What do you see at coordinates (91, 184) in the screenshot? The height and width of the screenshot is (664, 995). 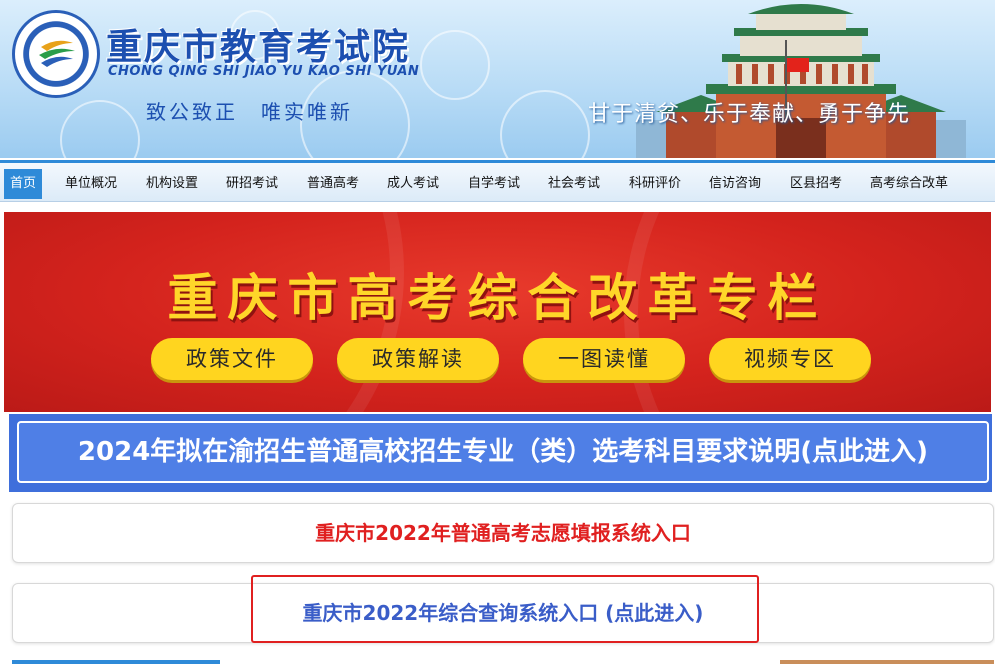 I see `nav-item-unit-overview: 单位概况` at bounding box center [91, 184].